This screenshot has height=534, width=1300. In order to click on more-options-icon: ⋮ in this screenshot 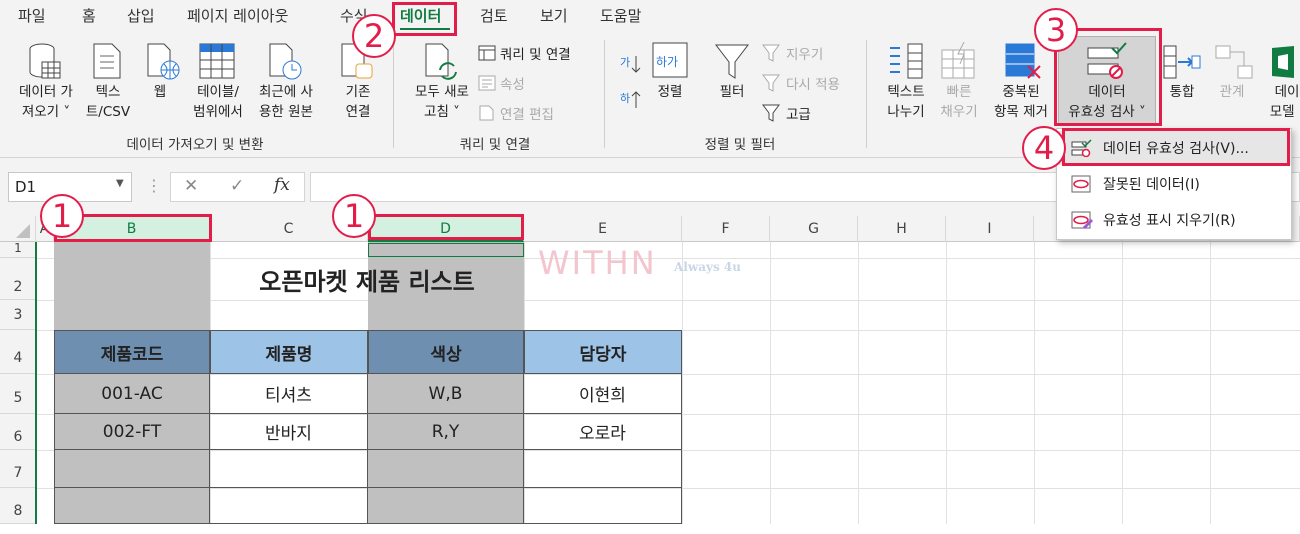, I will do `click(154, 185)`.